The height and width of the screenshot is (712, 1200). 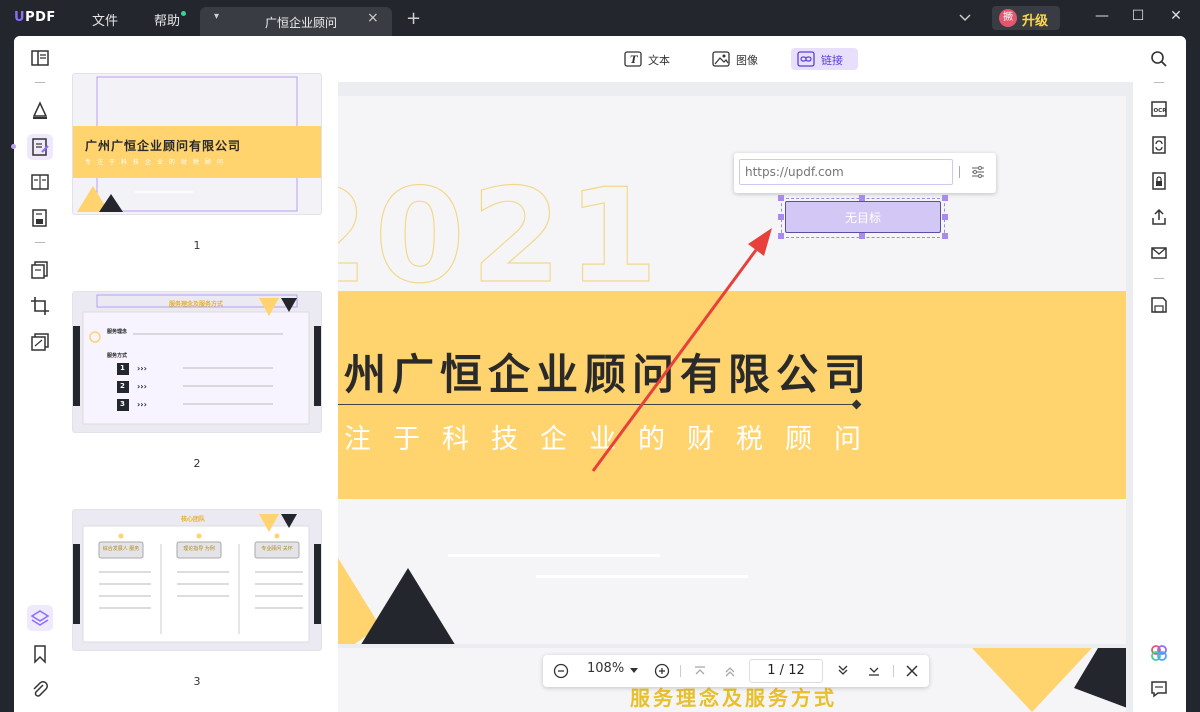 What do you see at coordinates (40, 58) in the screenshot?
I see `reader-icon` at bounding box center [40, 58].